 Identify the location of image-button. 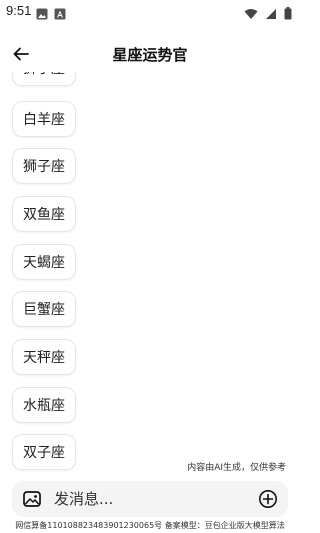
(32, 499).